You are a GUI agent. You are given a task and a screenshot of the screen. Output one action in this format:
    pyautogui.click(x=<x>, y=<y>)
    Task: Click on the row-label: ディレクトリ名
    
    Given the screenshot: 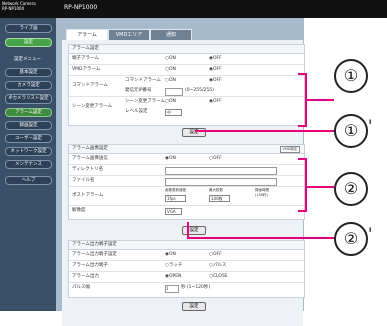 What is the action you would take?
    pyautogui.click(x=88, y=169)
    